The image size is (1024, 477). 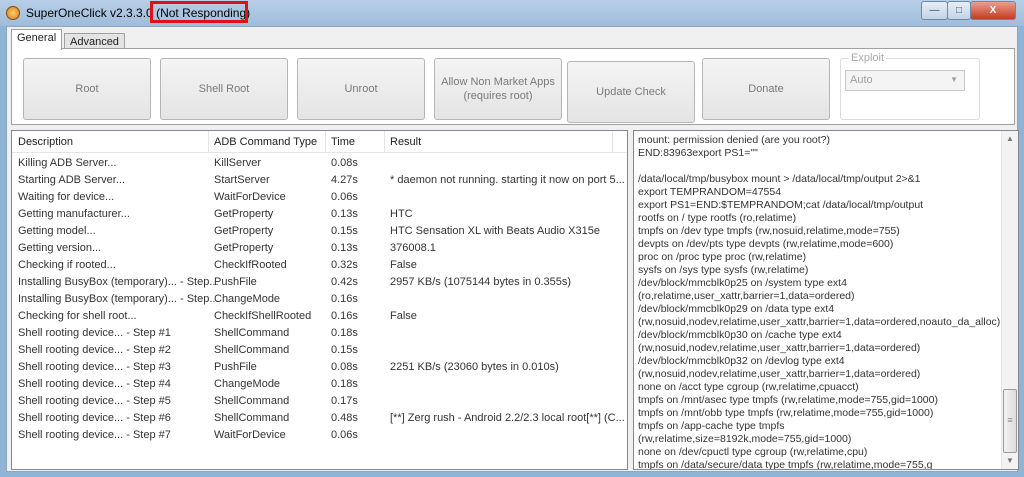 What do you see at coordinates (89, 13) in the screenshot?
I see `app-title: SuperOneClick v2.3.3.0` at bounding box center [89, 13].